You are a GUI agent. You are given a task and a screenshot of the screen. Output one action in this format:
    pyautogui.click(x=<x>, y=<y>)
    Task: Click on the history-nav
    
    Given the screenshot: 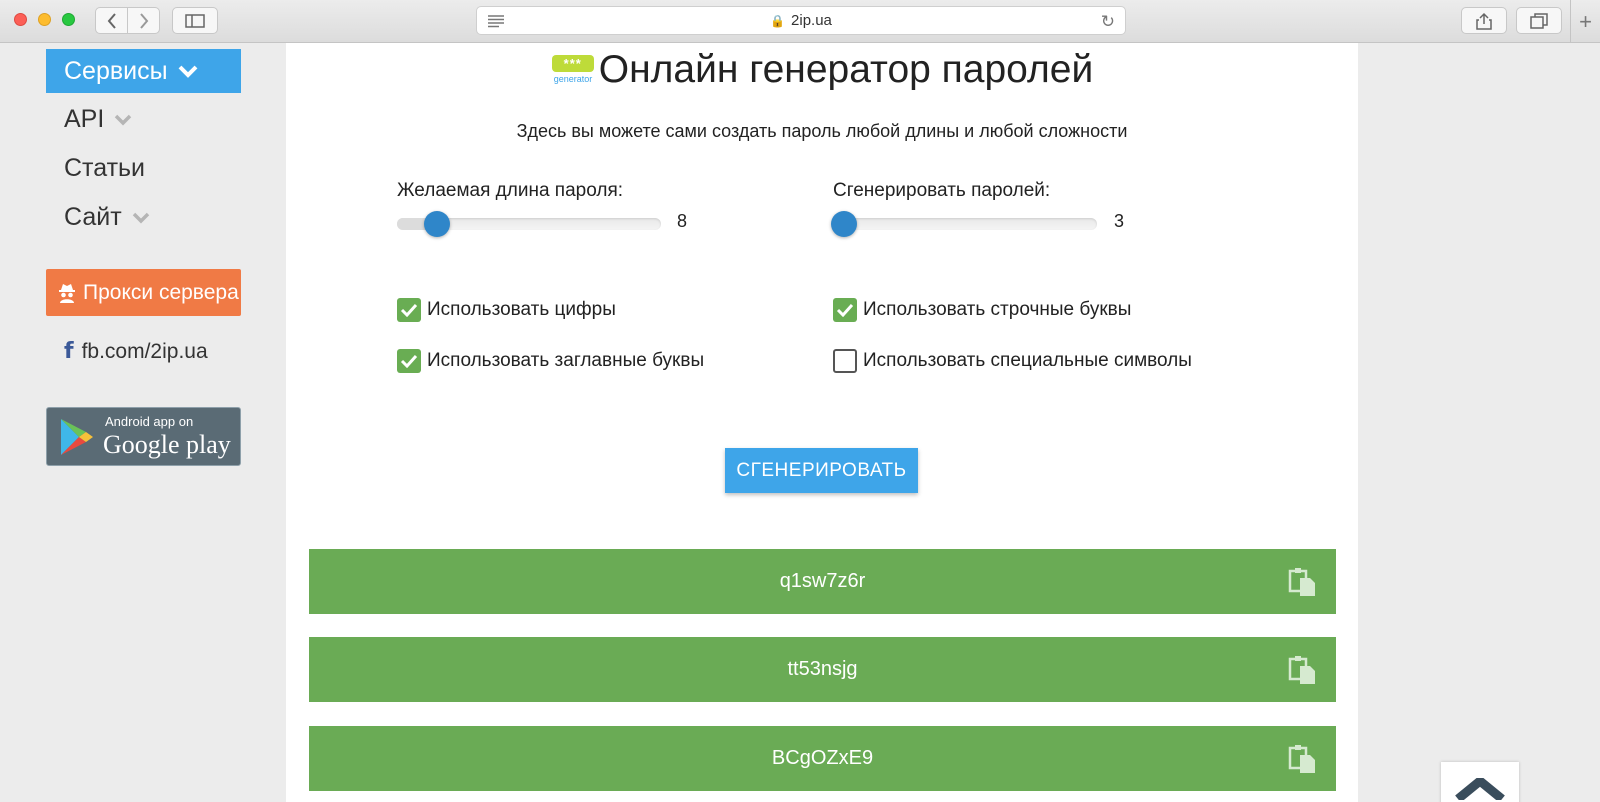 What is the action you would take?
    pyautogui.click(x=127, y=20)
    